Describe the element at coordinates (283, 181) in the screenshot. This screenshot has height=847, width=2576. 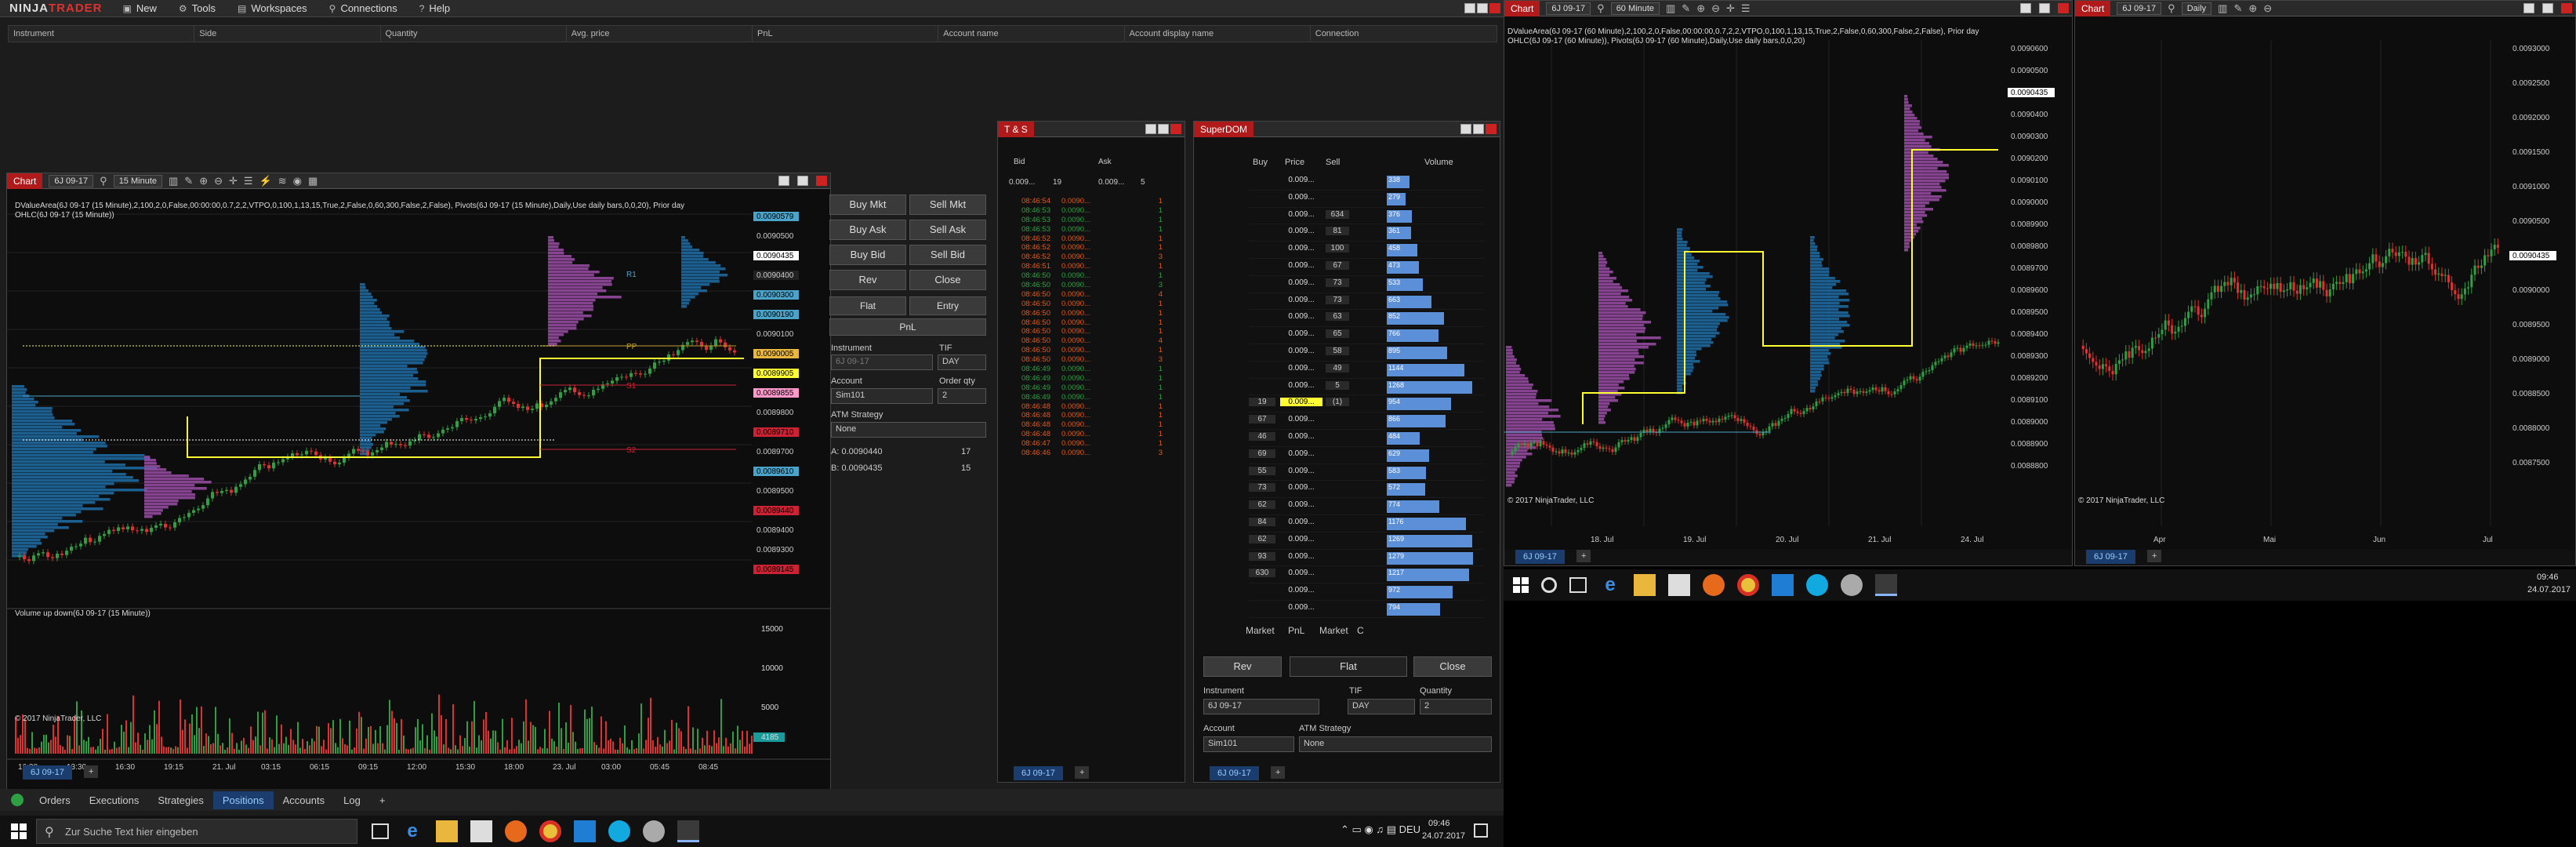
I see `indicators-icon: ≋` at that location.